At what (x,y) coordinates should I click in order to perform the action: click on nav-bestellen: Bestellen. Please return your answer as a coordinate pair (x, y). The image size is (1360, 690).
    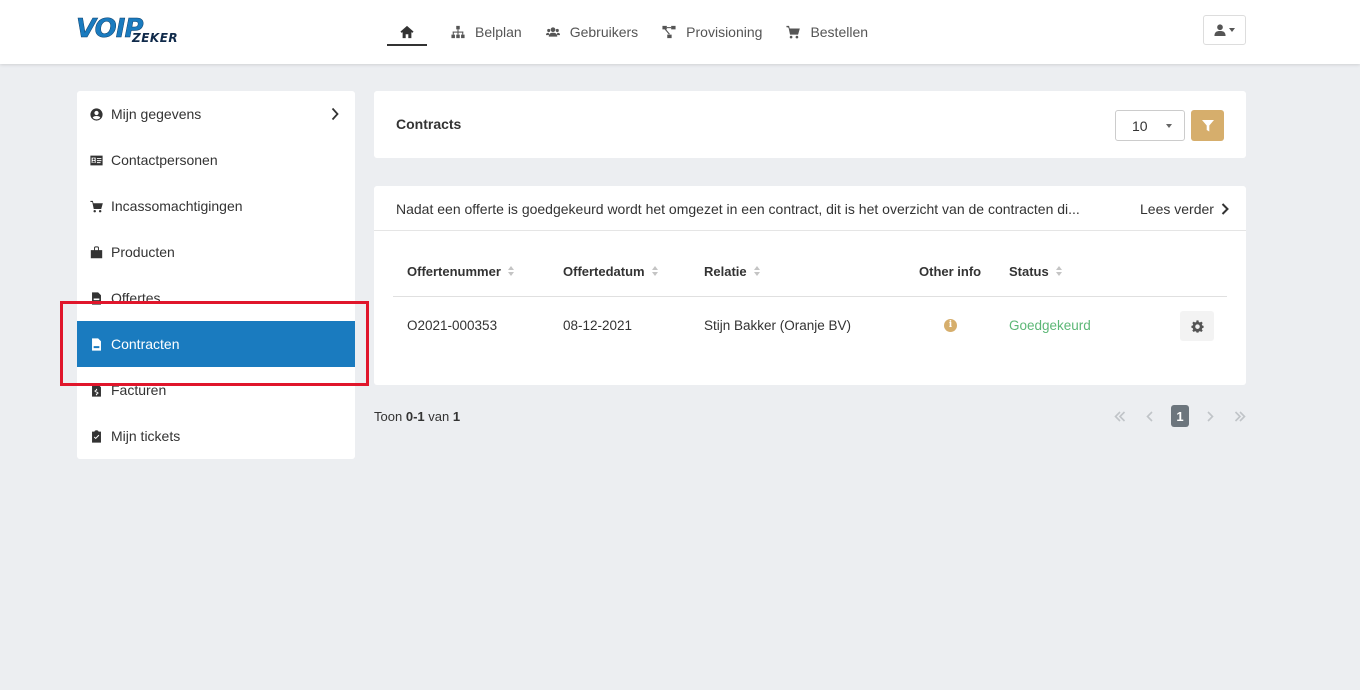
    Looking at the image, I should click on (827, 32).